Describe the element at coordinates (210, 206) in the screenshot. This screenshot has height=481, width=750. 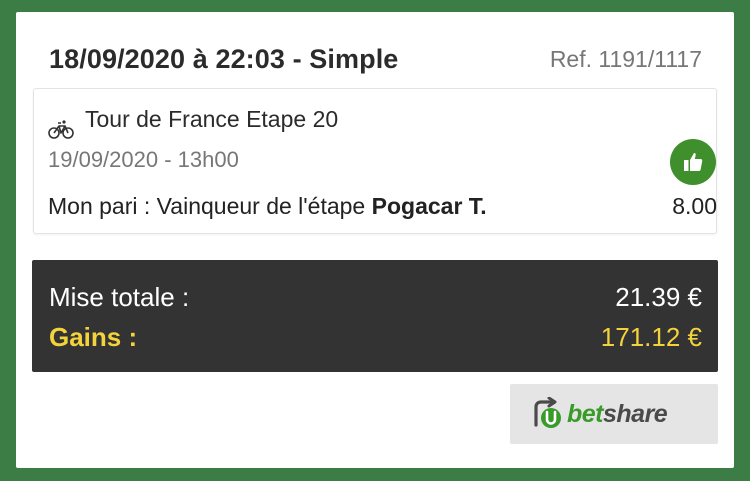
I see `bet-market: Mon pari : Vainqueur de l'étape` at that location.